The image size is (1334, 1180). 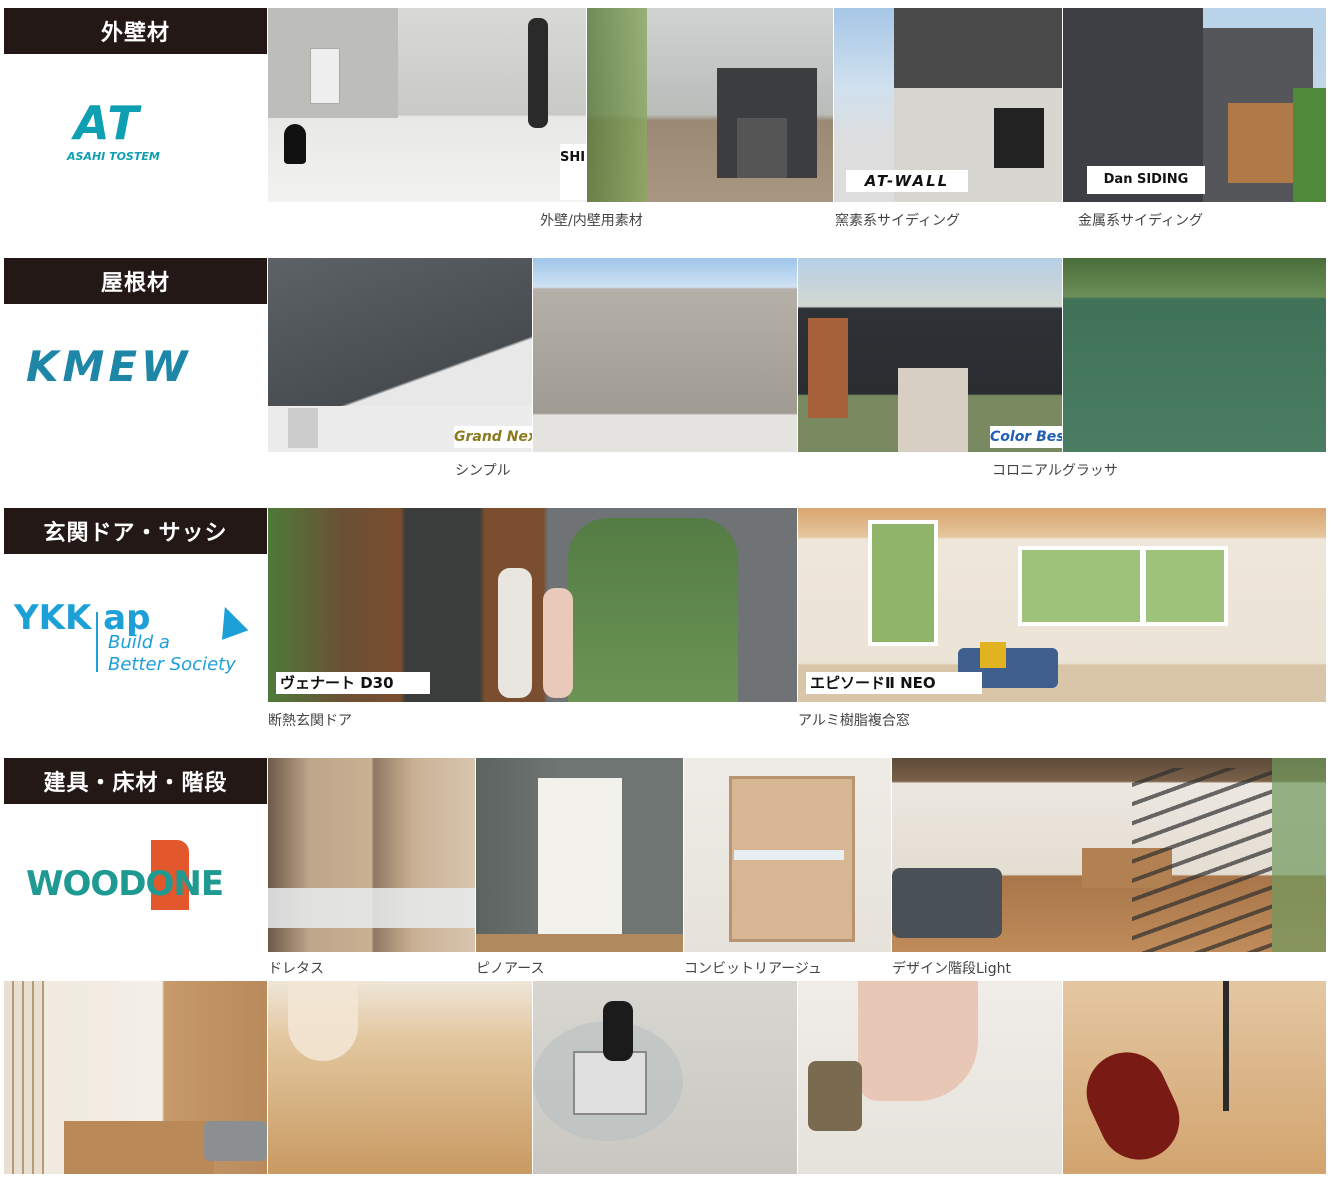 I want to click on woodone-logo-mark: WOODONE, so click(x=125, y=884).